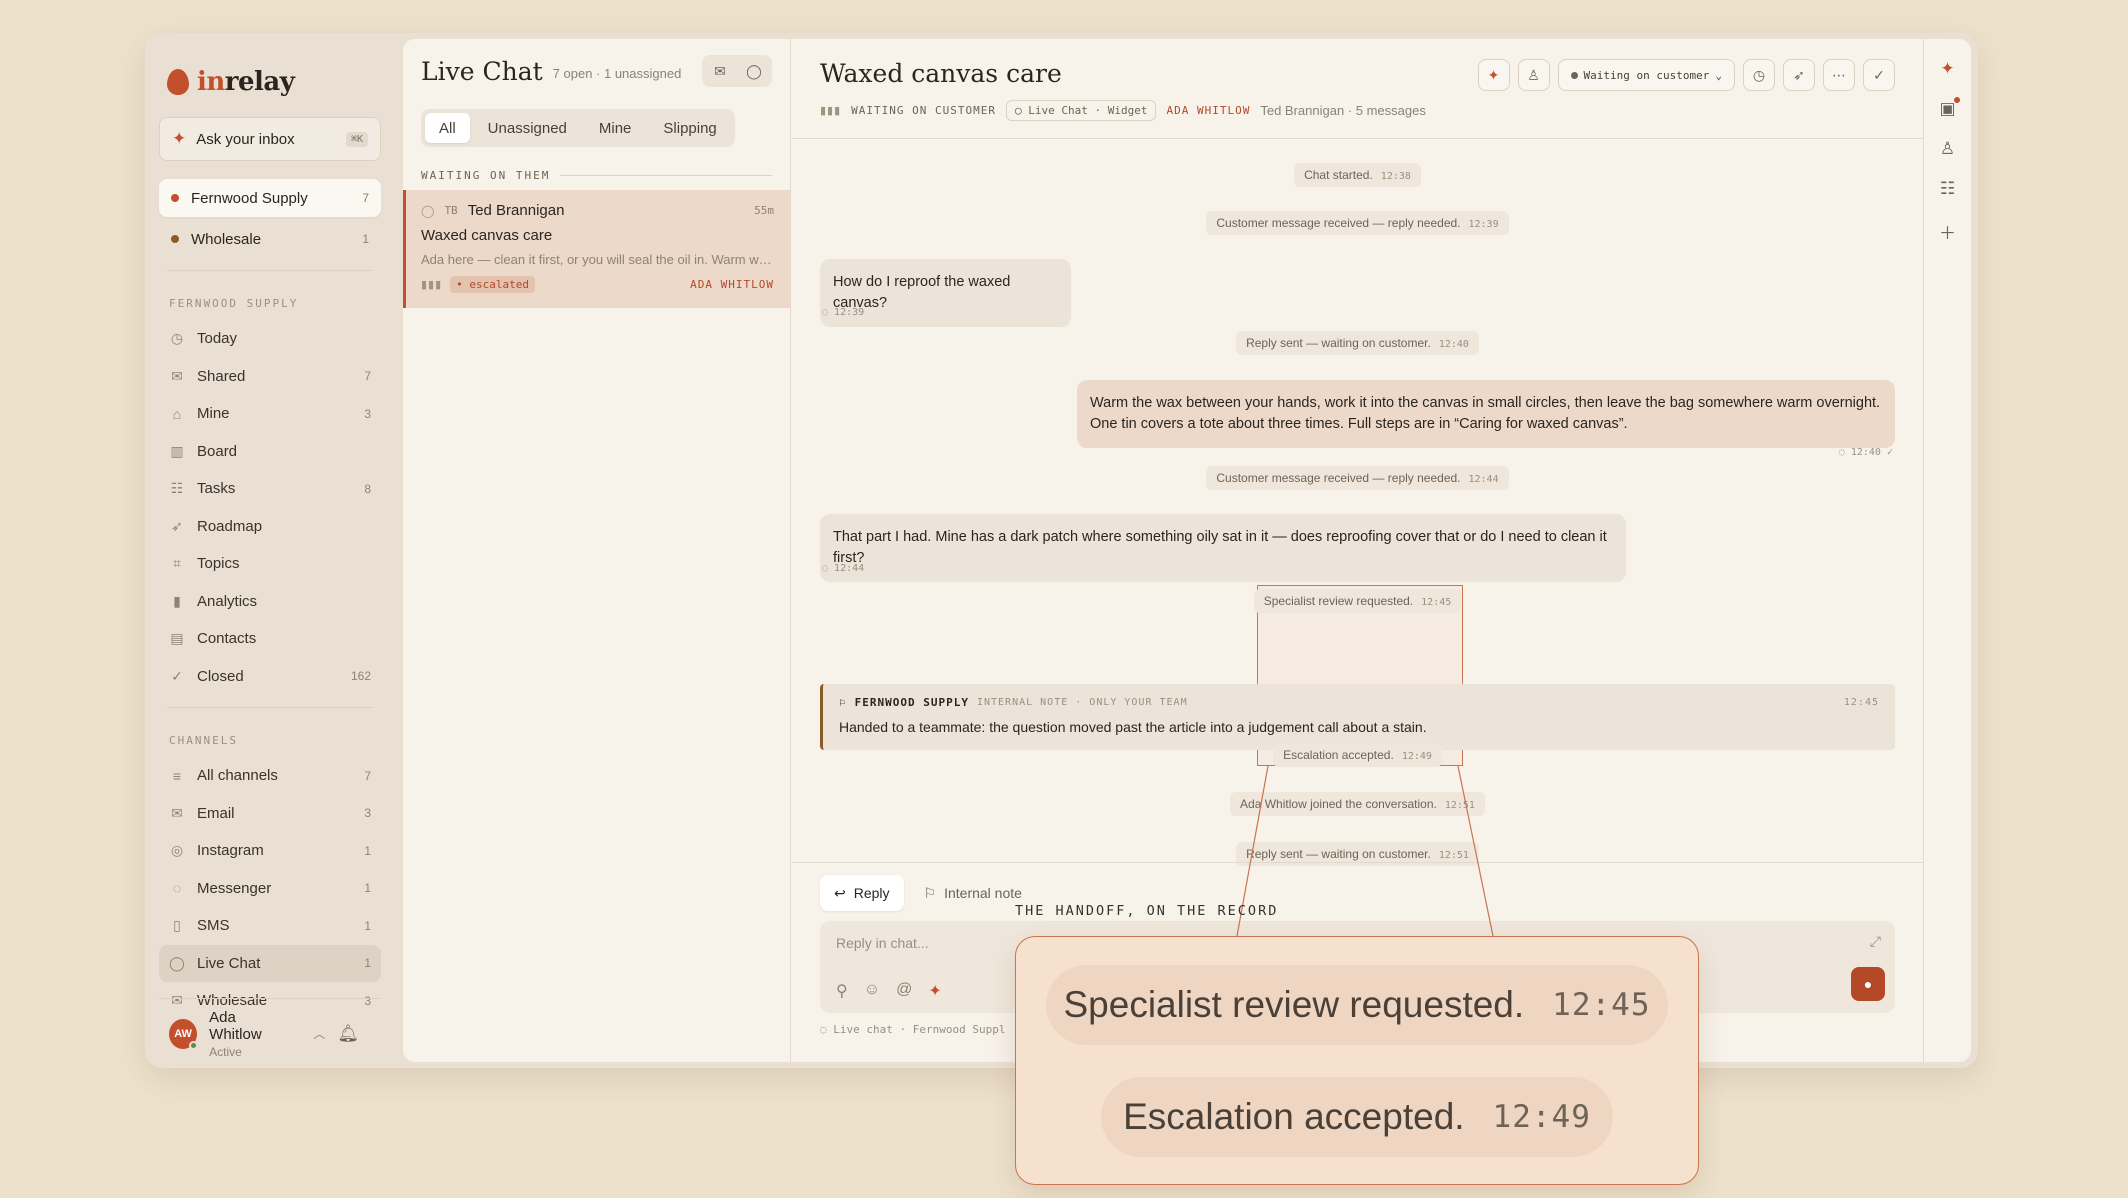  What do you see at coordinates (270, 377) in the screenshot?
I see `nav-item-shared: ✉ Shared 7` at bounding box center [270, 377].